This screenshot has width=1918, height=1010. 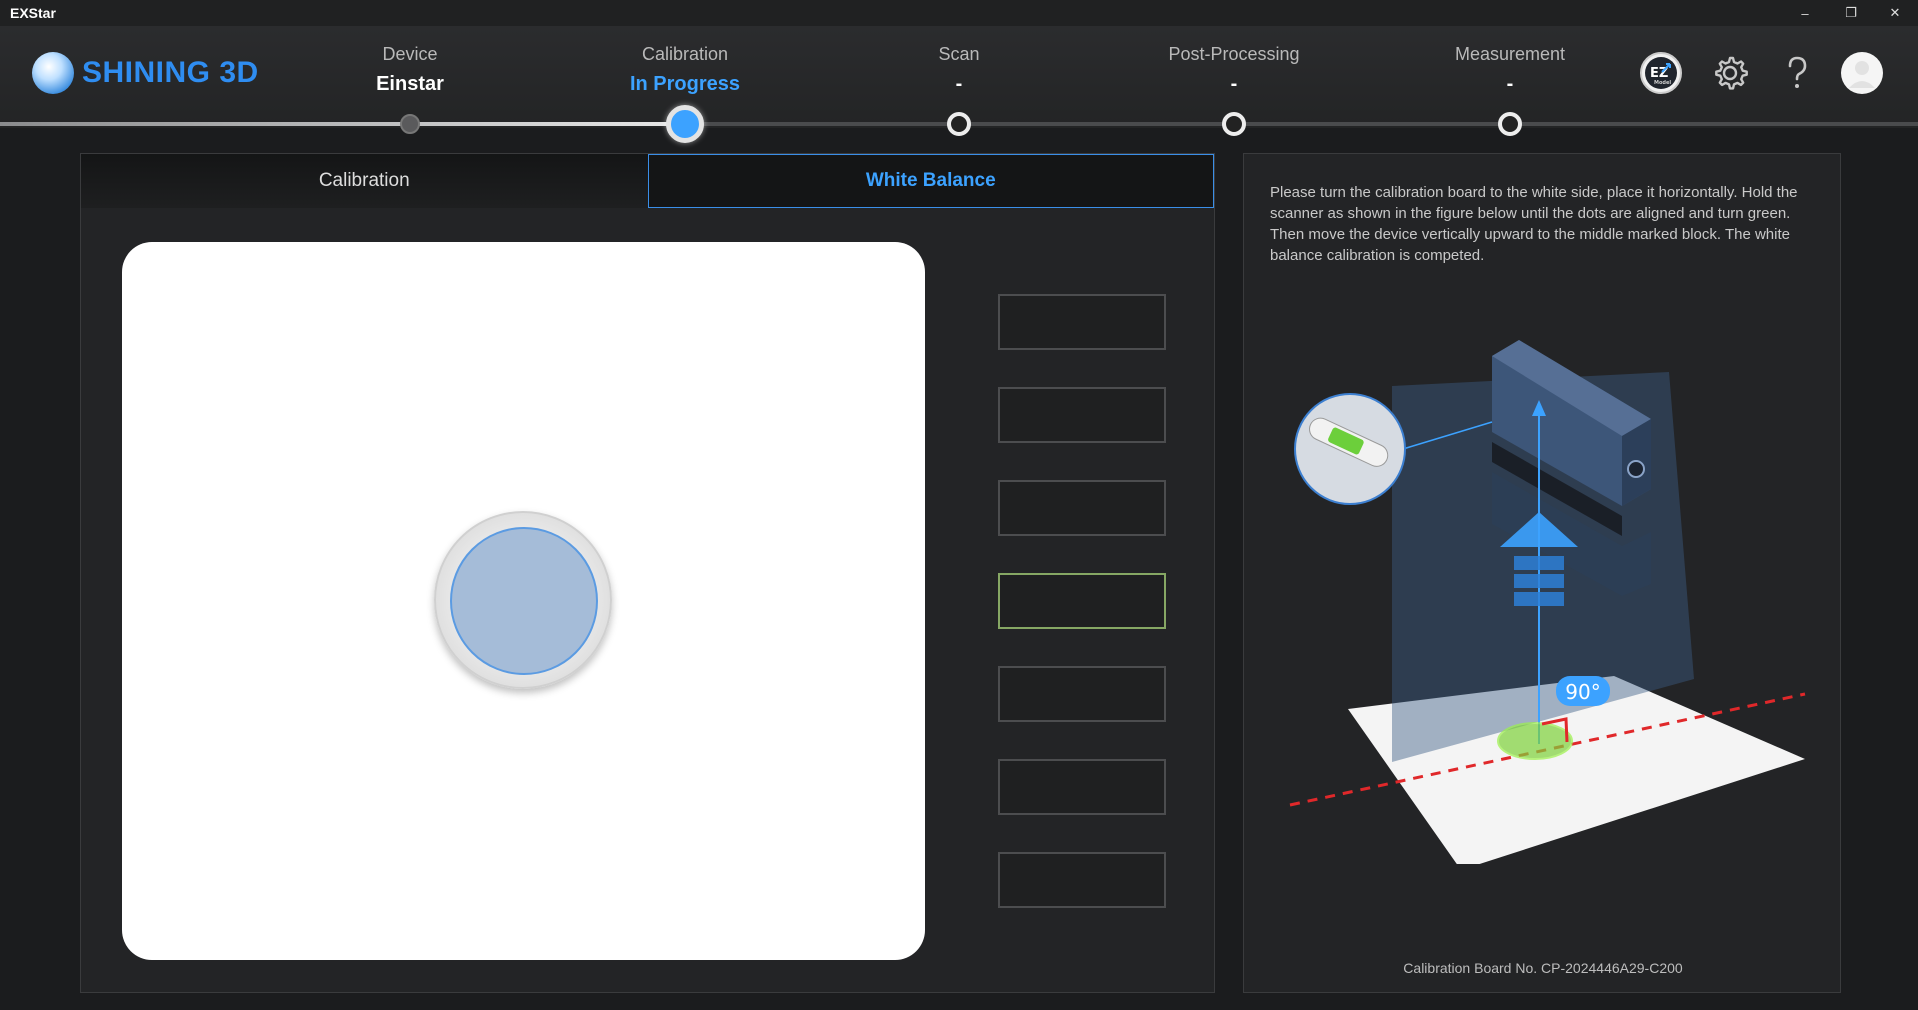 What do you see at coordinates (1895, 13) in the screenshot?
I see `close-button: ✕` at bounding box center [1895, 13].